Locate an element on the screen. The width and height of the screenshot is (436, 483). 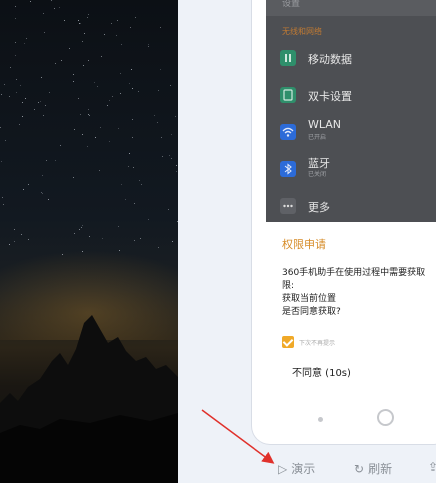
demo-button: ▷ 演示 is located at coordinates (296, 468).